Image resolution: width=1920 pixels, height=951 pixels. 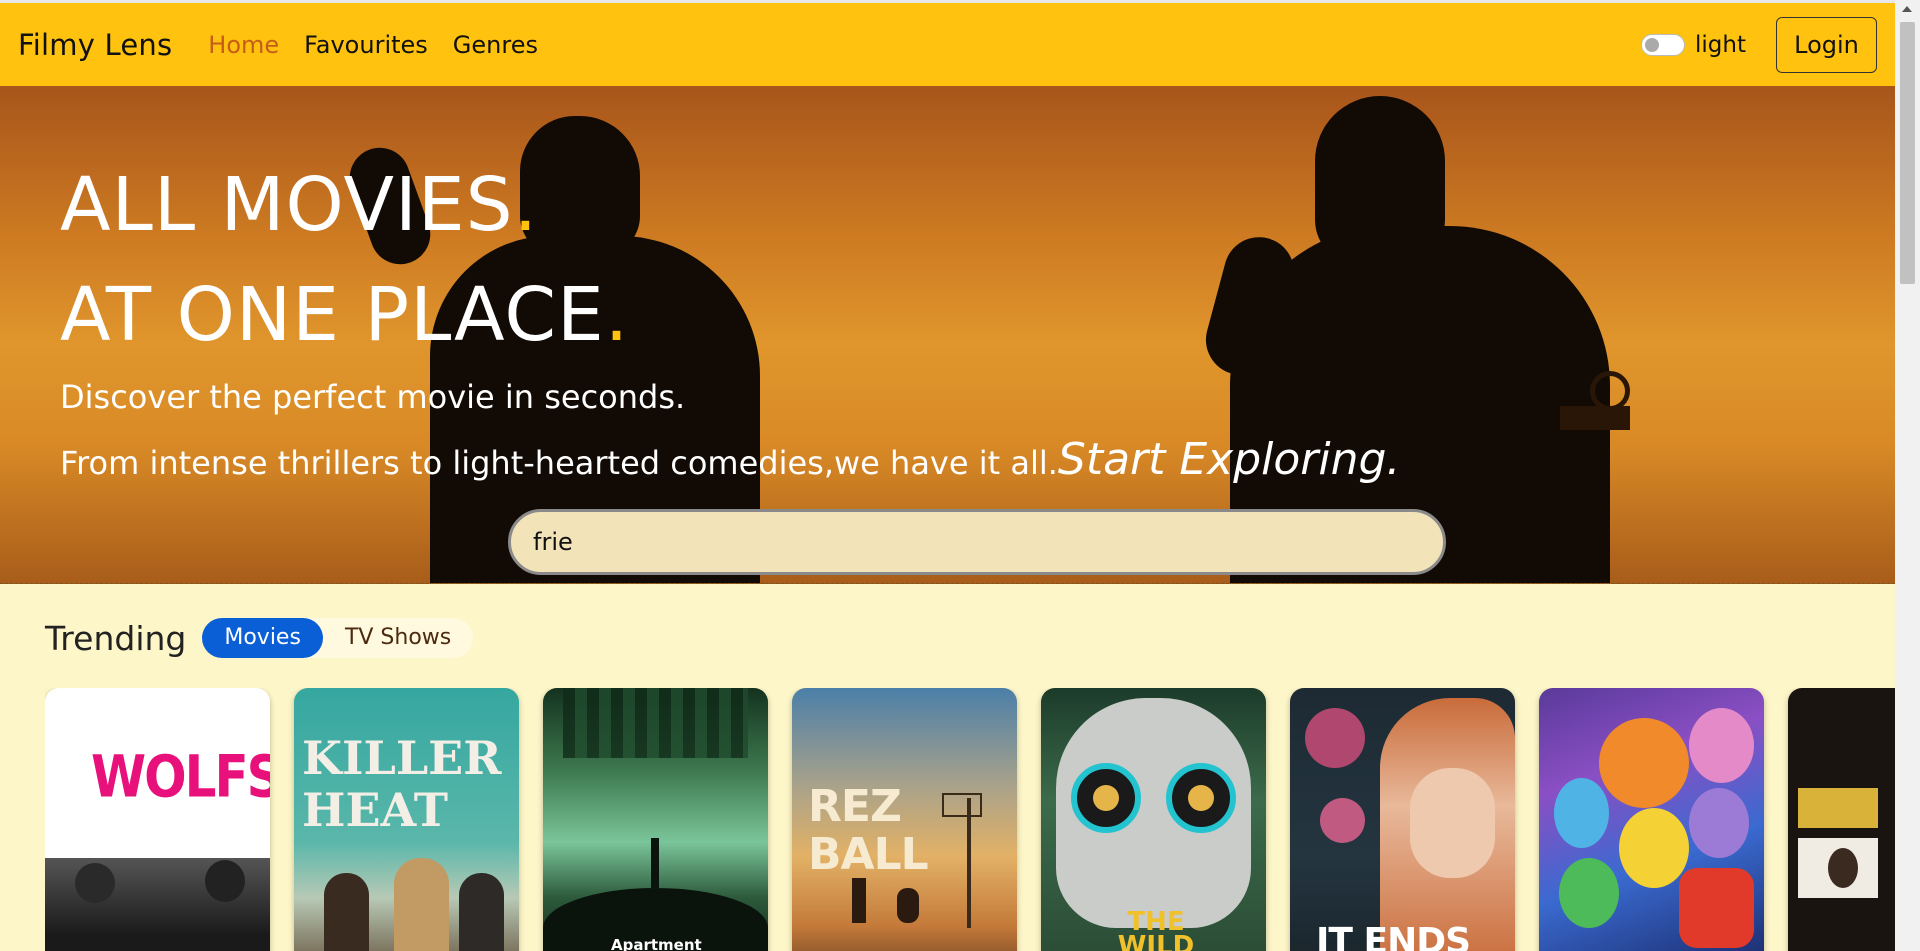 I want to click on theme-label: light, so click(x=1720, y=44).